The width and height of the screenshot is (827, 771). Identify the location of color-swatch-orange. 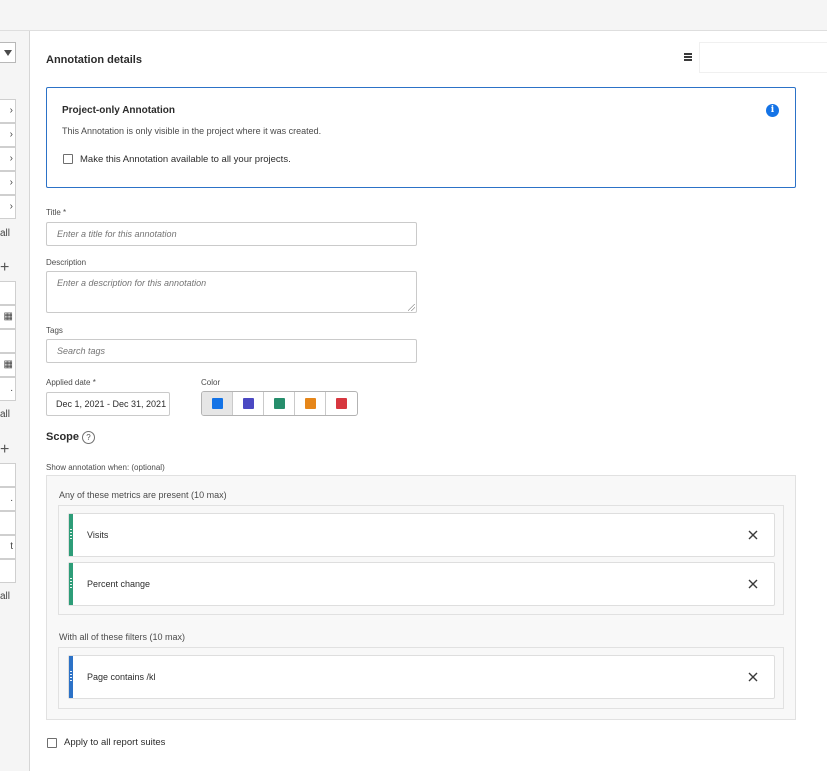
(310, 403).